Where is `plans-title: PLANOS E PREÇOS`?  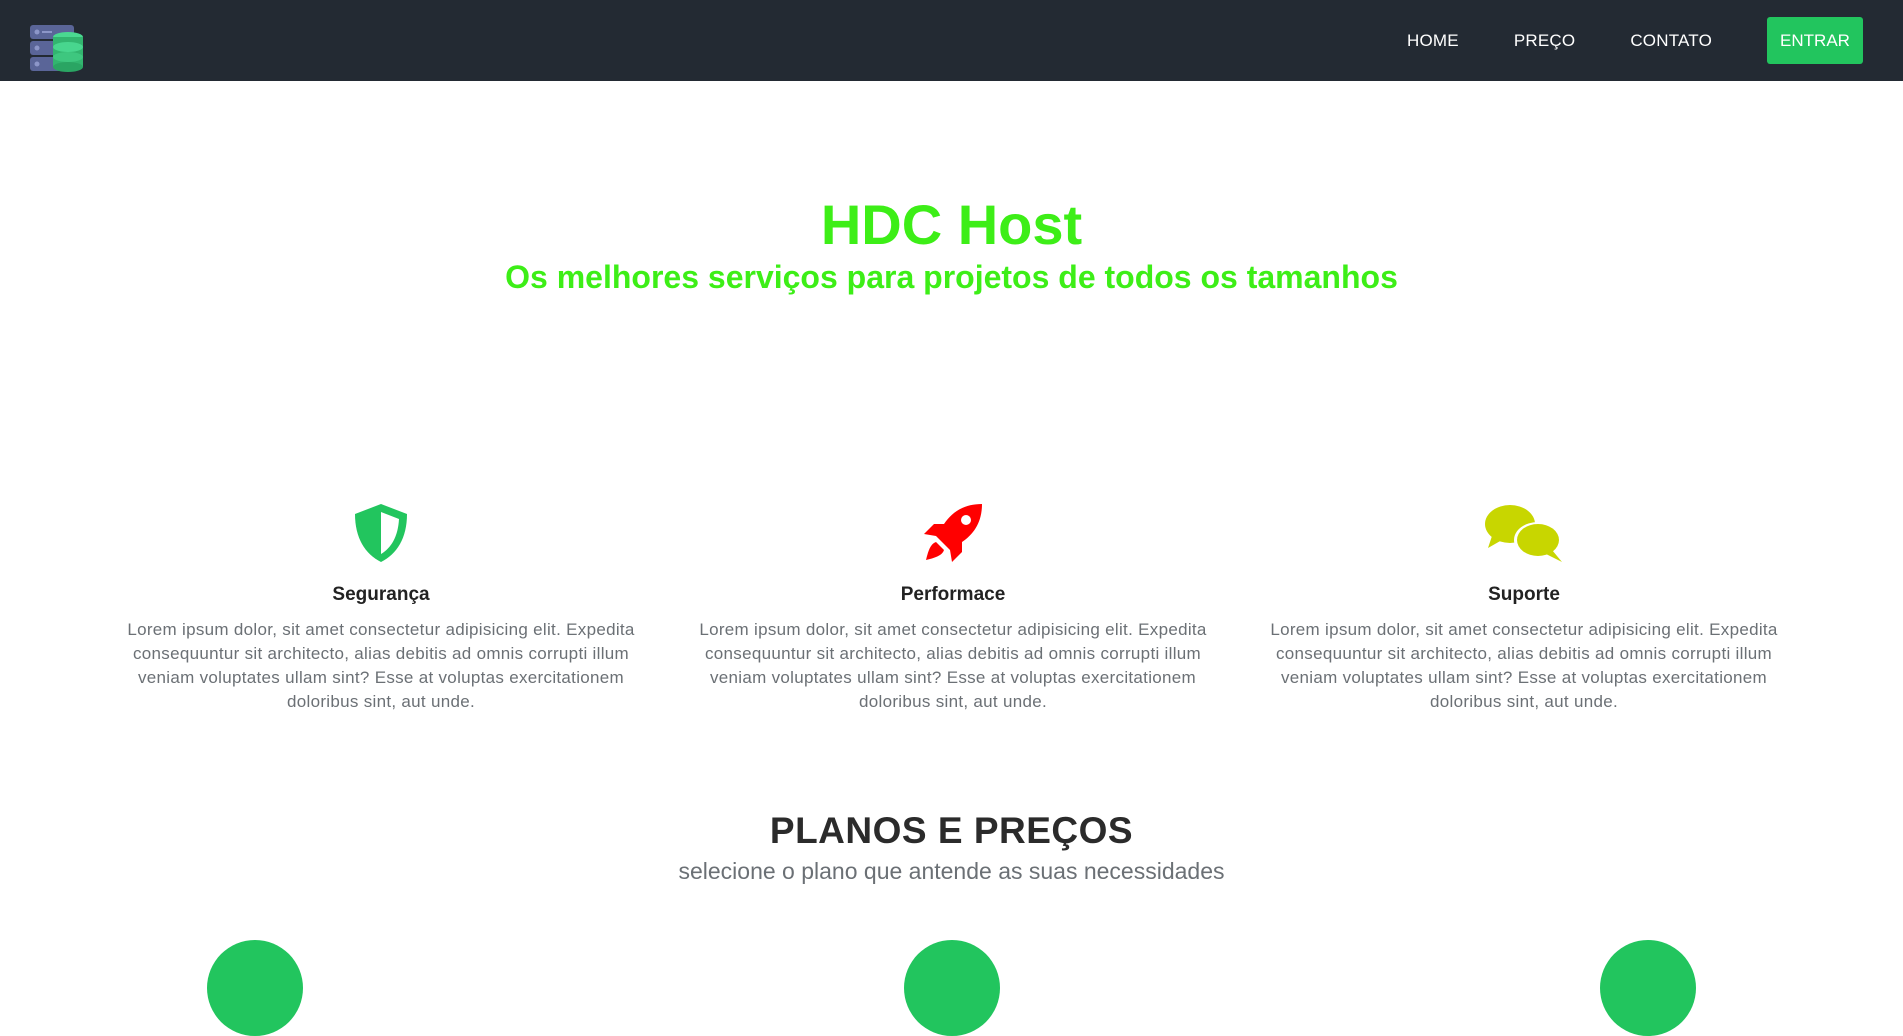
plans-title: PLANOS E PREÇOS is located at coordinates (951, 830).